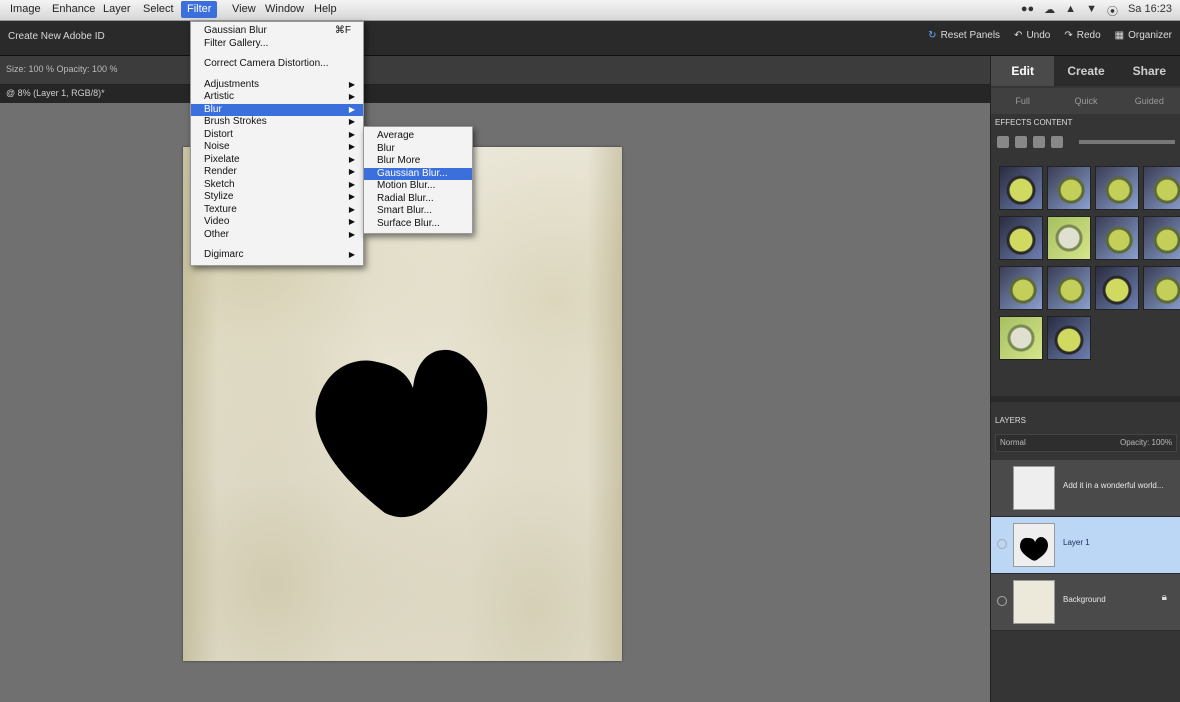  What do you see at coordinates (1049, 11) in the screenshot?
I see `cloud-icon: ☁` at bounding box center [1049, 11].